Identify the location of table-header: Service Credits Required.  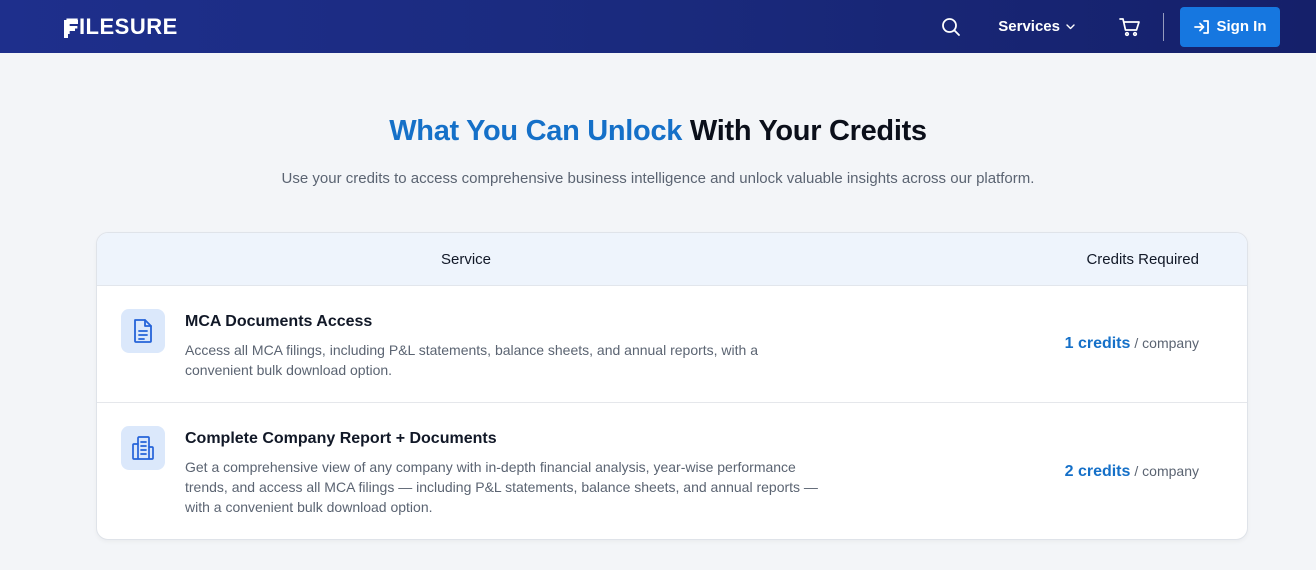
(672, 259).